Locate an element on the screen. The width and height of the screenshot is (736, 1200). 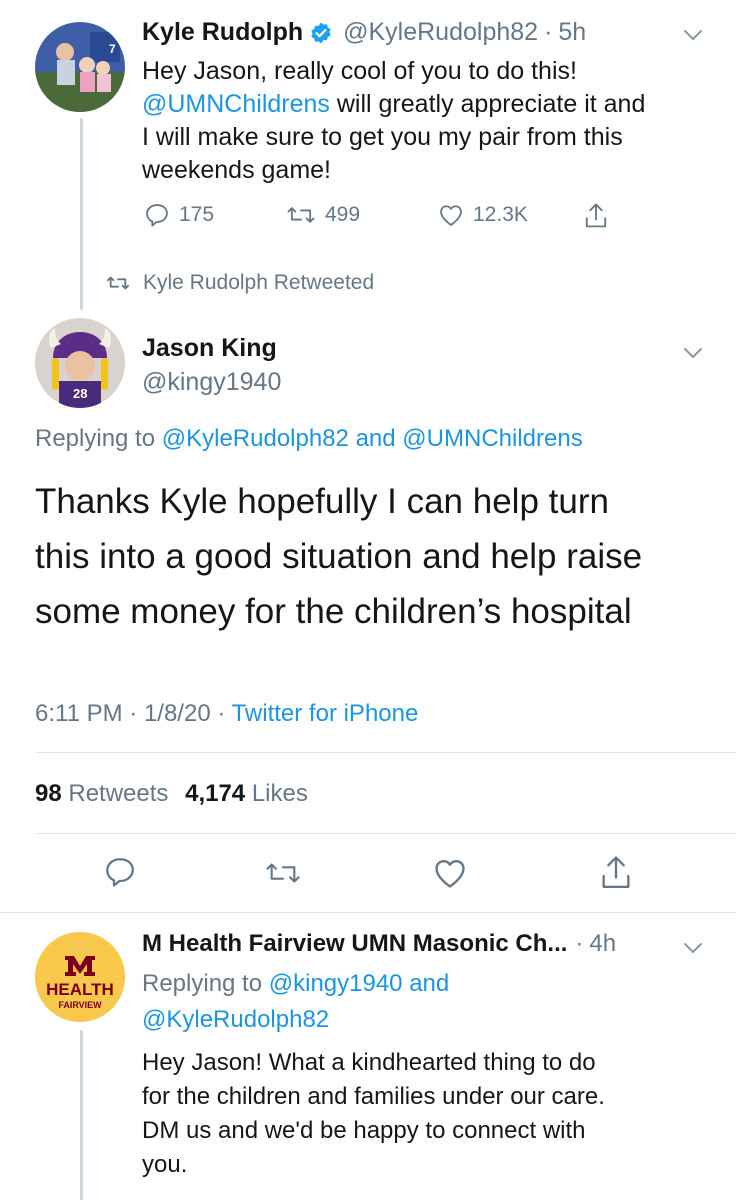
like-label: Likes is located at coordinates (279, 793).